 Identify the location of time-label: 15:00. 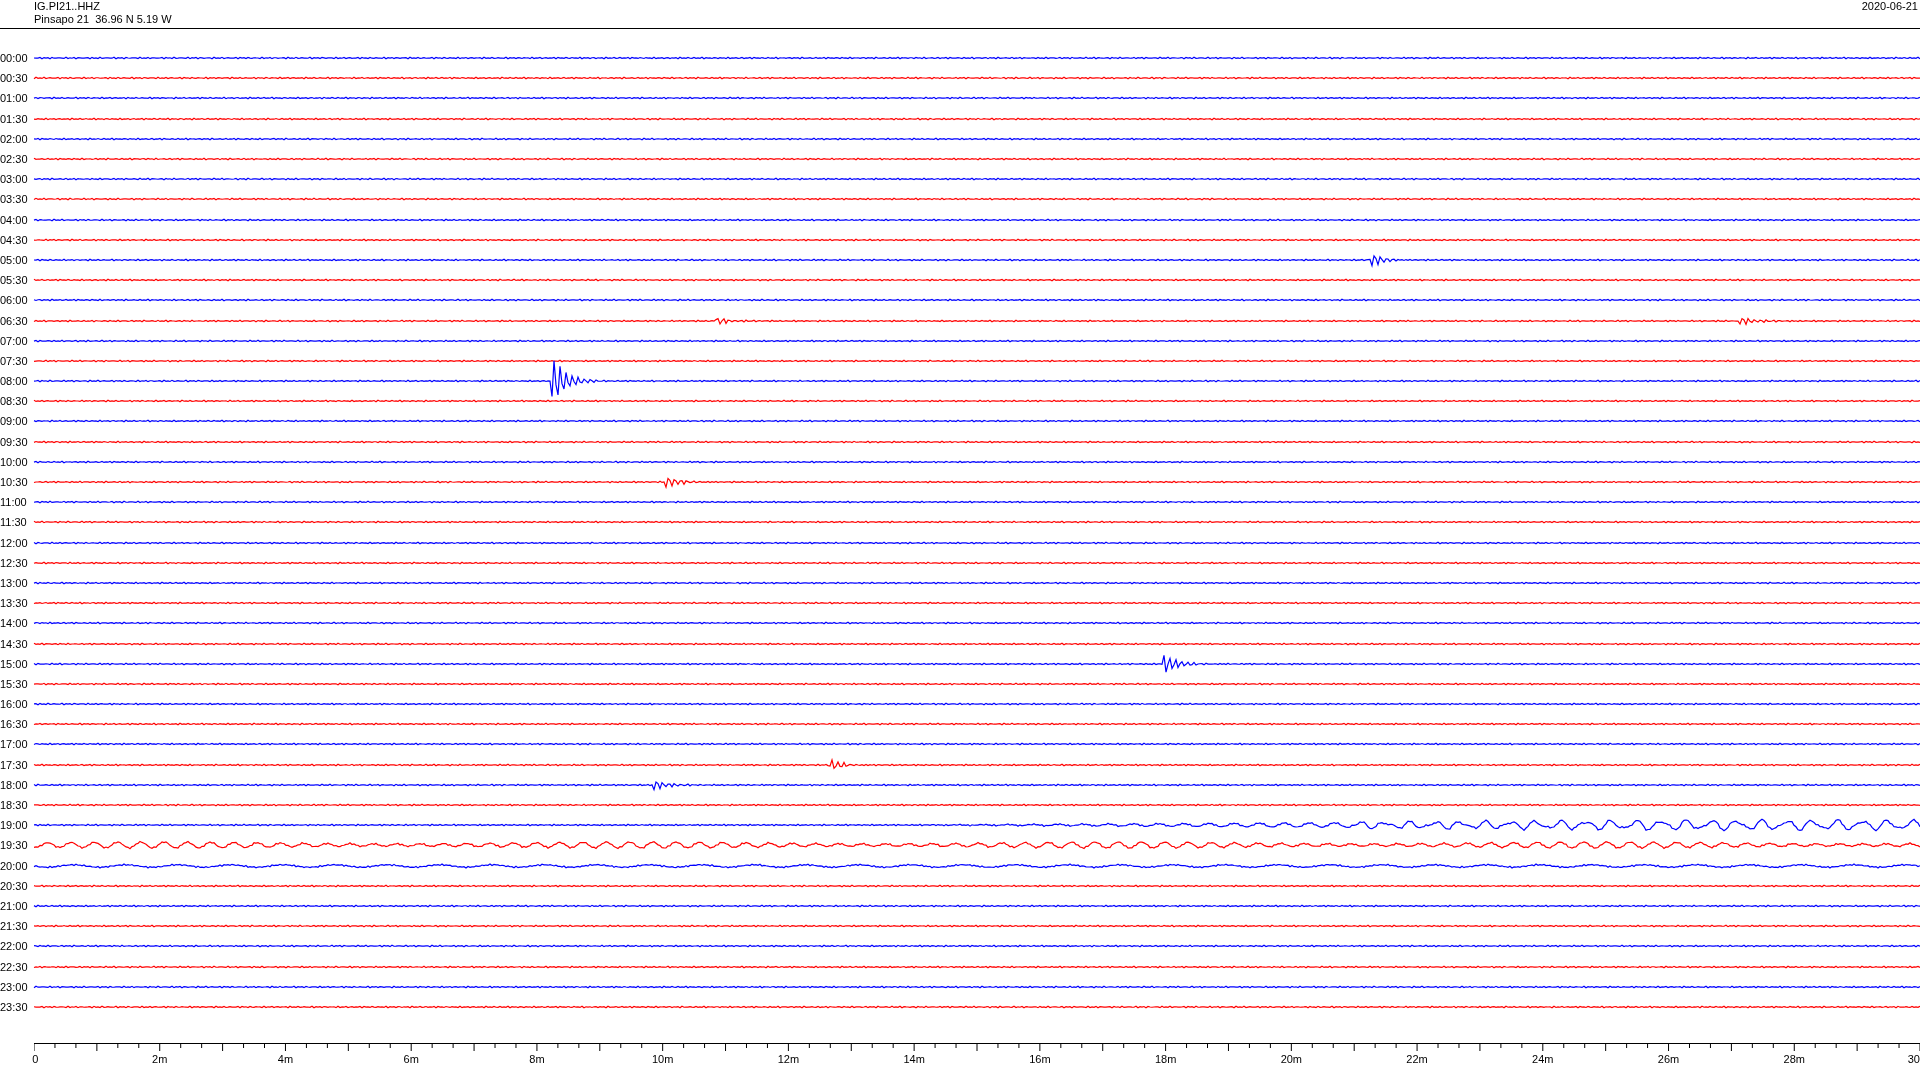
(14, 663).